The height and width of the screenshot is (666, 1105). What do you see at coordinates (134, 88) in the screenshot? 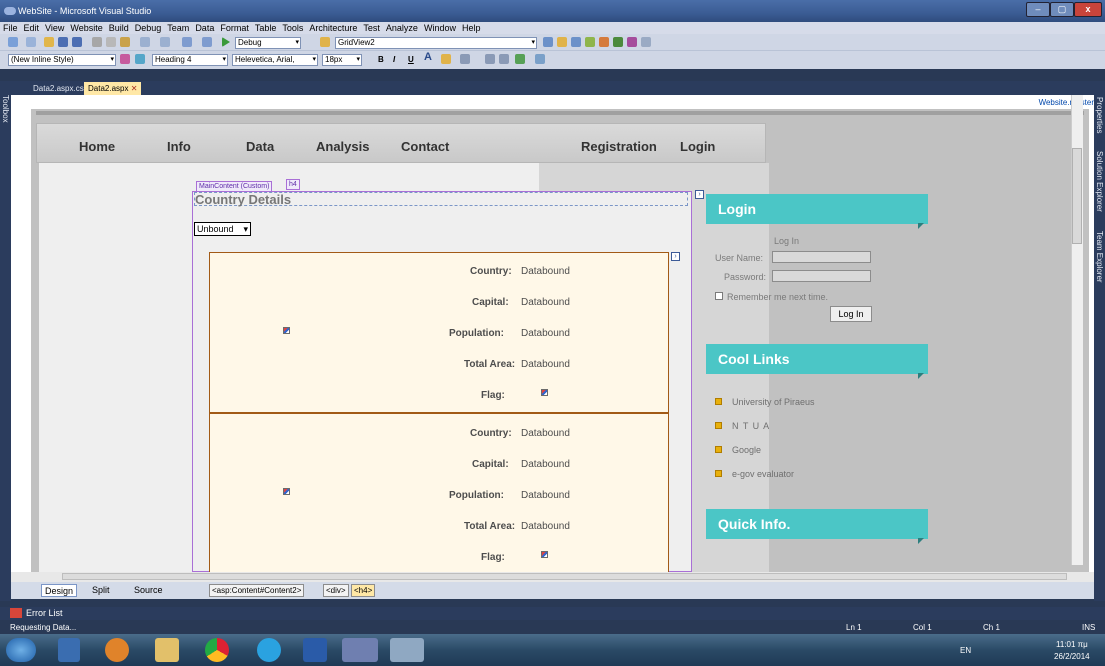
I see `close-tab-icon: ✕` at bounding box center [134, 88].